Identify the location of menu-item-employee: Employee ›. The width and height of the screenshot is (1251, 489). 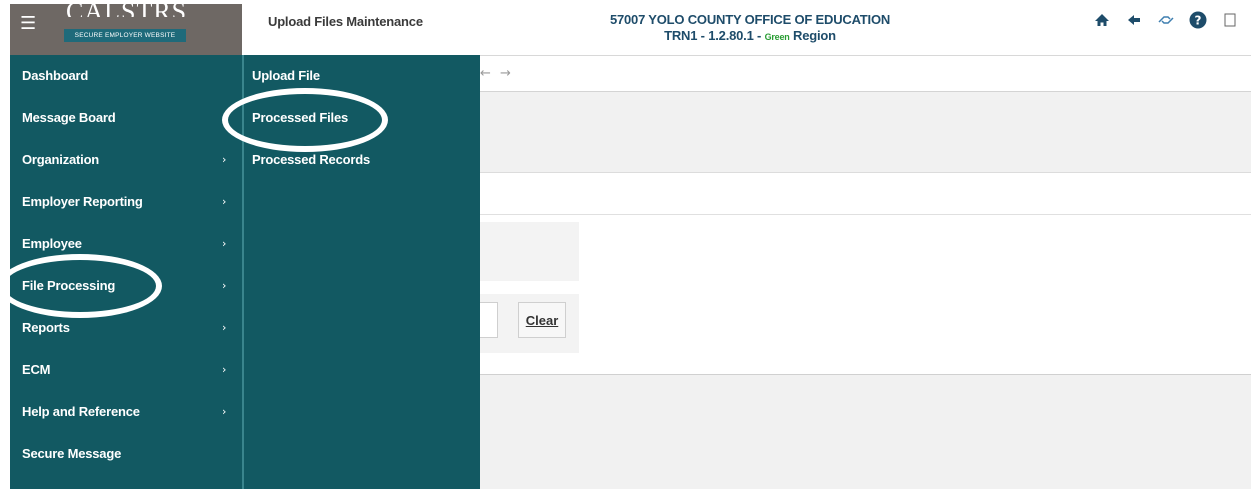
(126, 244).